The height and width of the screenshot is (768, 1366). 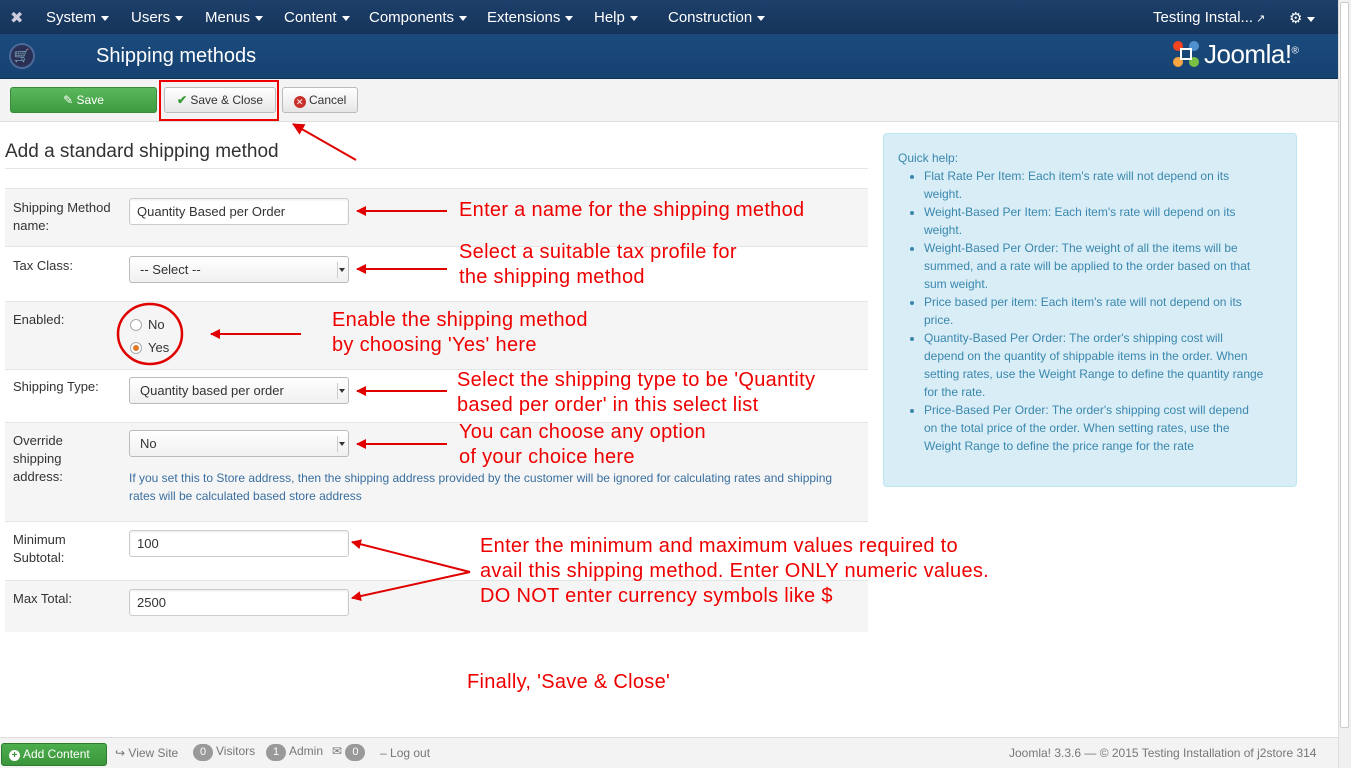 I want to click on logout-link: – Log out, so click(x=405, y=753).